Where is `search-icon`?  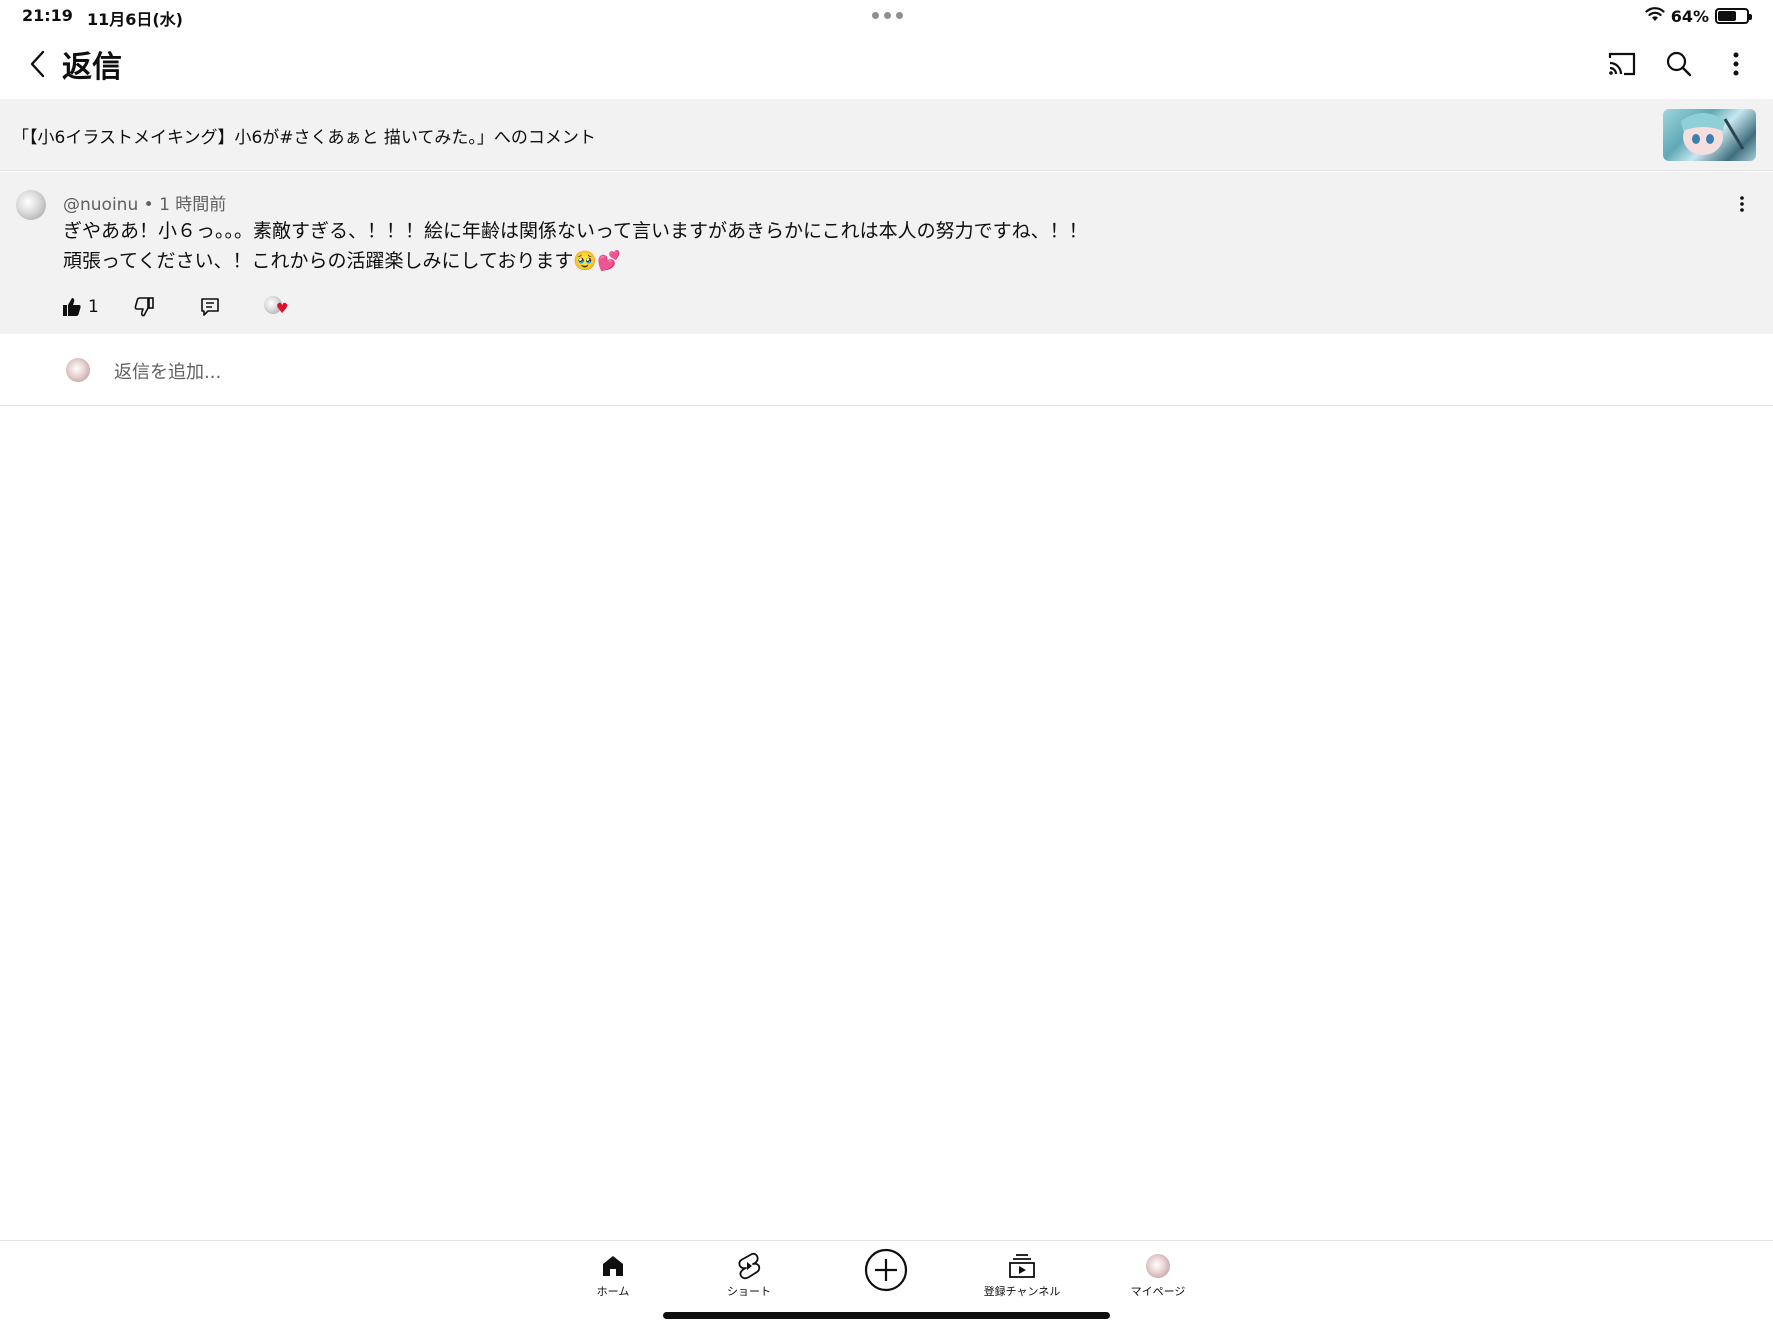 search-icon is located at coordinates (1679, 64).